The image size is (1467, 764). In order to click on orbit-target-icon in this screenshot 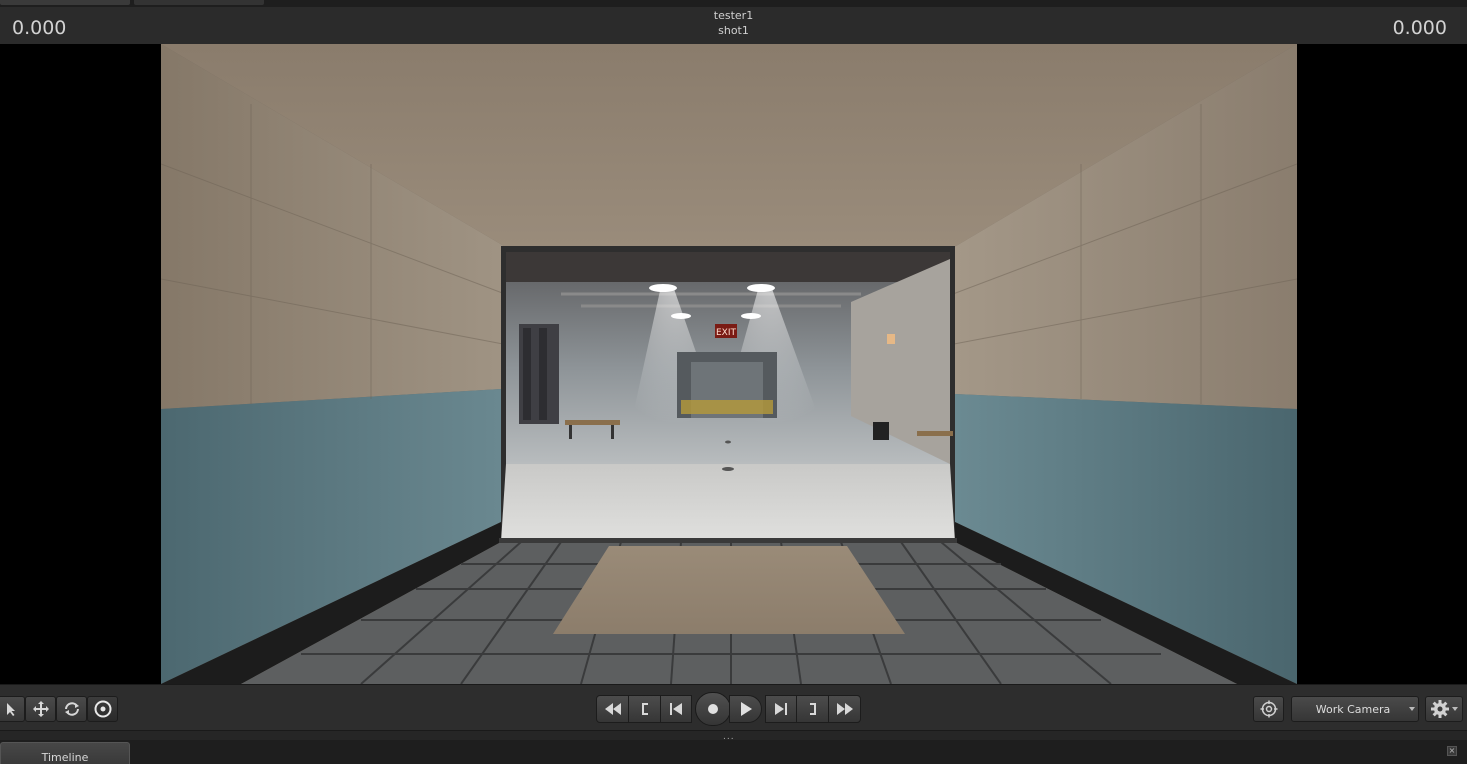, I will do `click(102, 709)`.